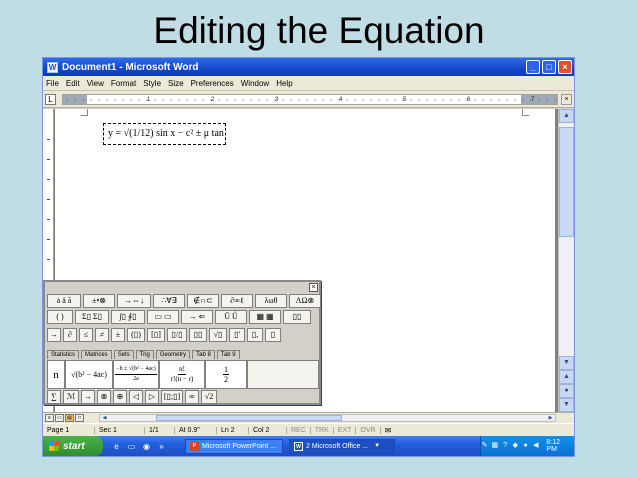 The image size is (638, 478). Describe the element at coordinates (123, 354) in the screenshot. I see `tab-sets: Sets` at that location.